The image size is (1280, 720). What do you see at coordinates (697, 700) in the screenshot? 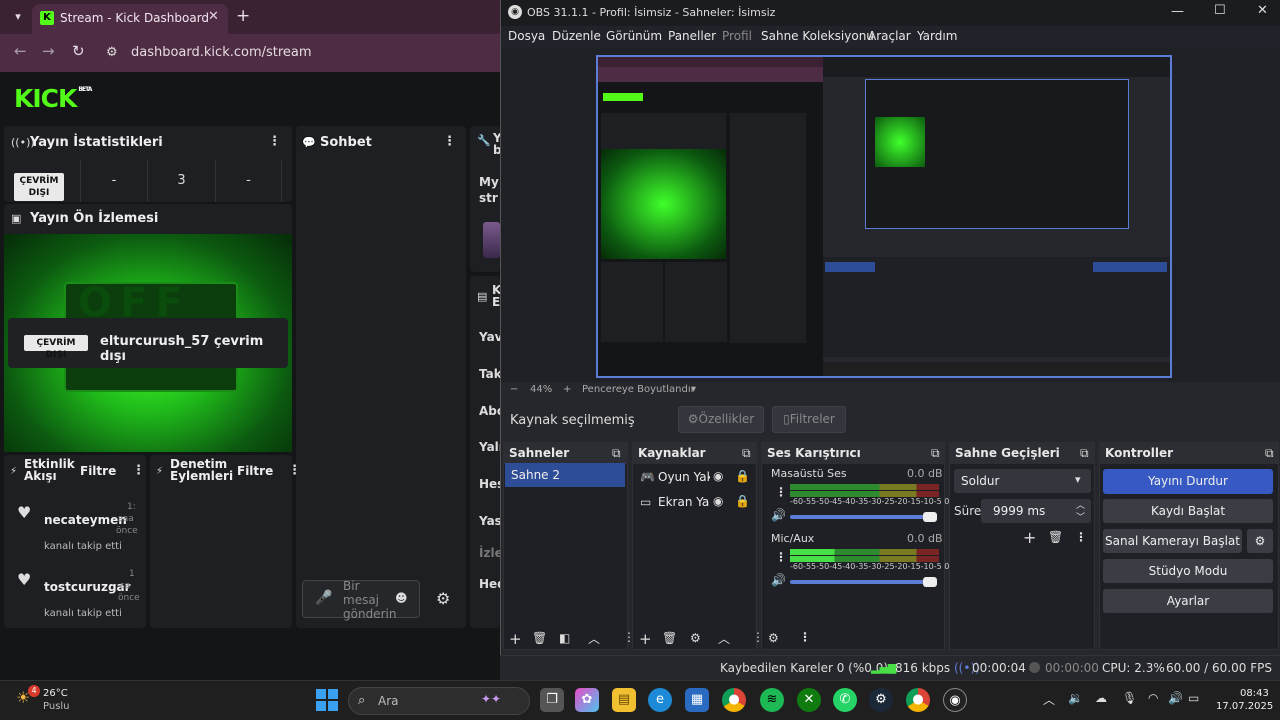
I see `store-icon: ▦` at bounding box center [697, 700].